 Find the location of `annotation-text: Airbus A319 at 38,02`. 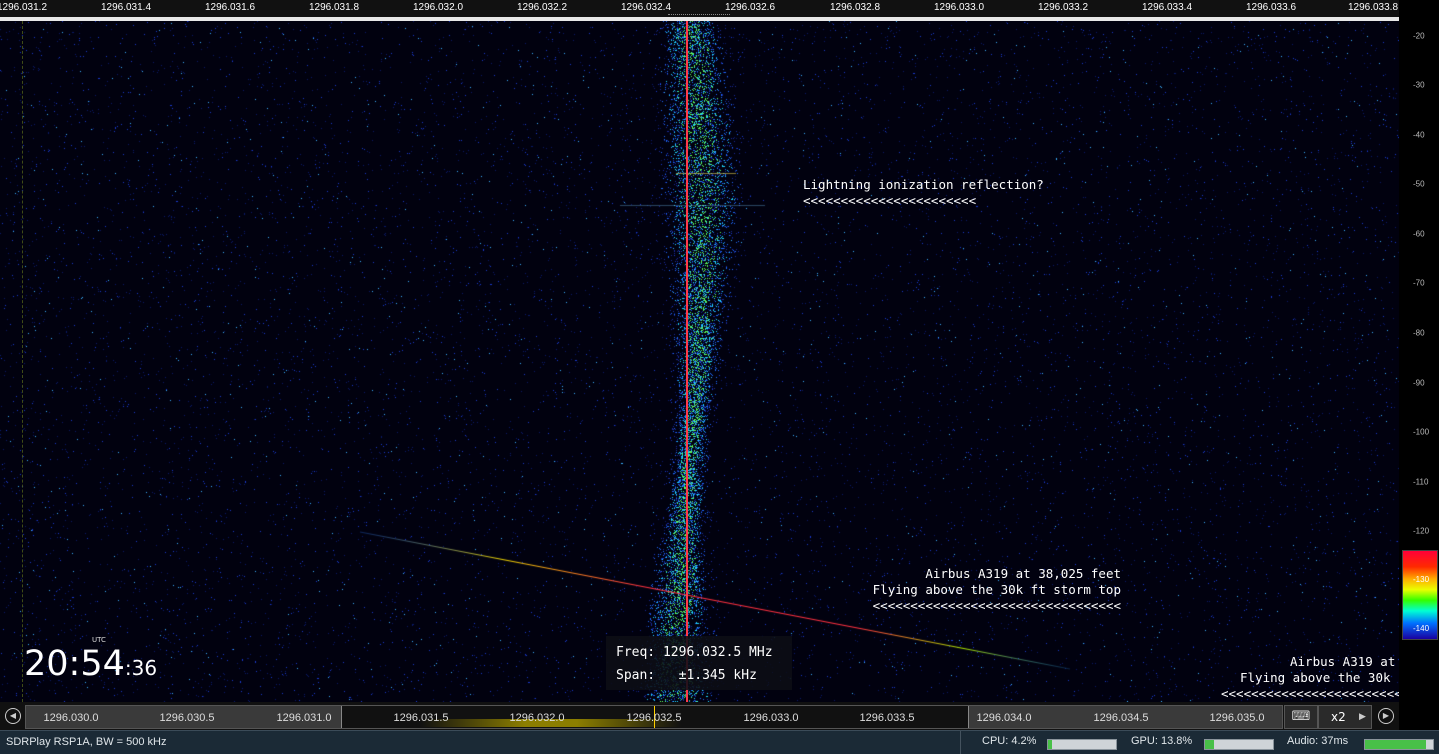

annotation-text: Airbus A319 at 38,02 is located at coordinates (1343, 661).